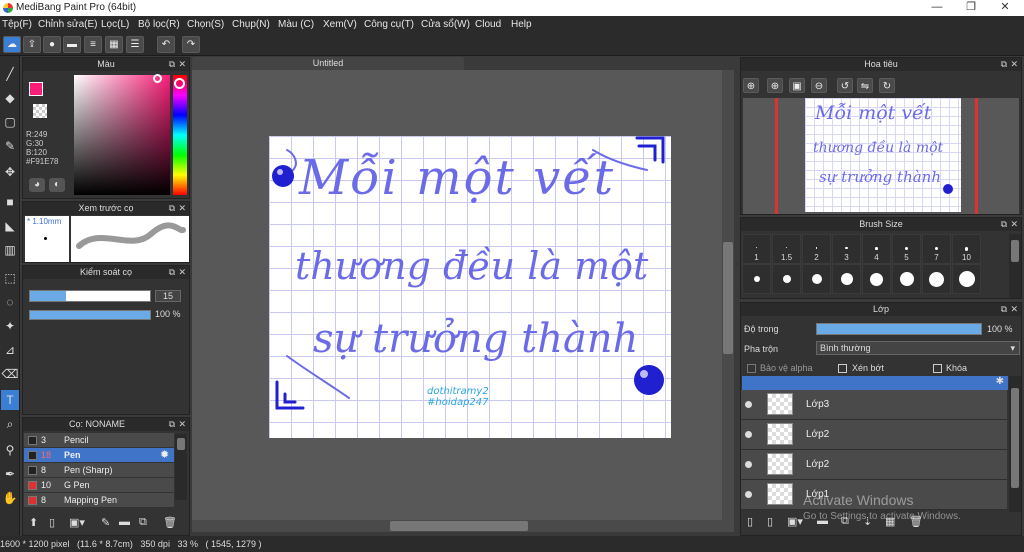 Image resolution: width=1024 pixels, height=552 pixels. I want to click on select-tool-icon: ⬚, so click(10, 278).